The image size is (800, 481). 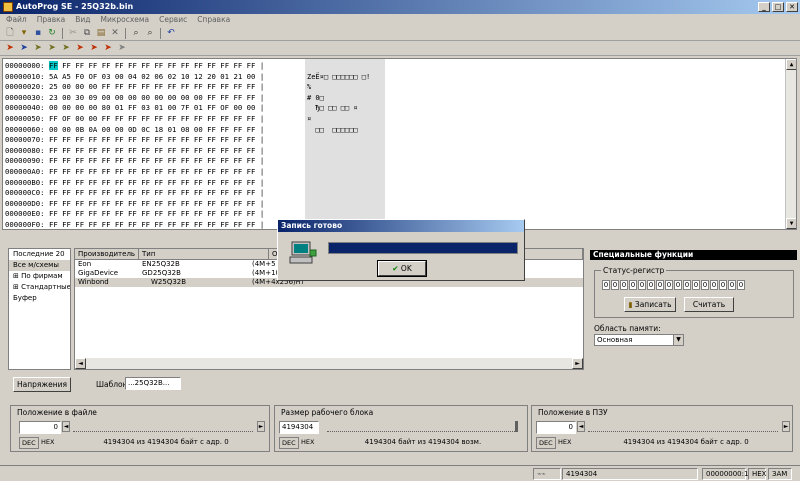 What do you see at coordinates (299, 427) in the screenshot?
I see `block-size-input: 4194304` at bounding box center [299, 427].